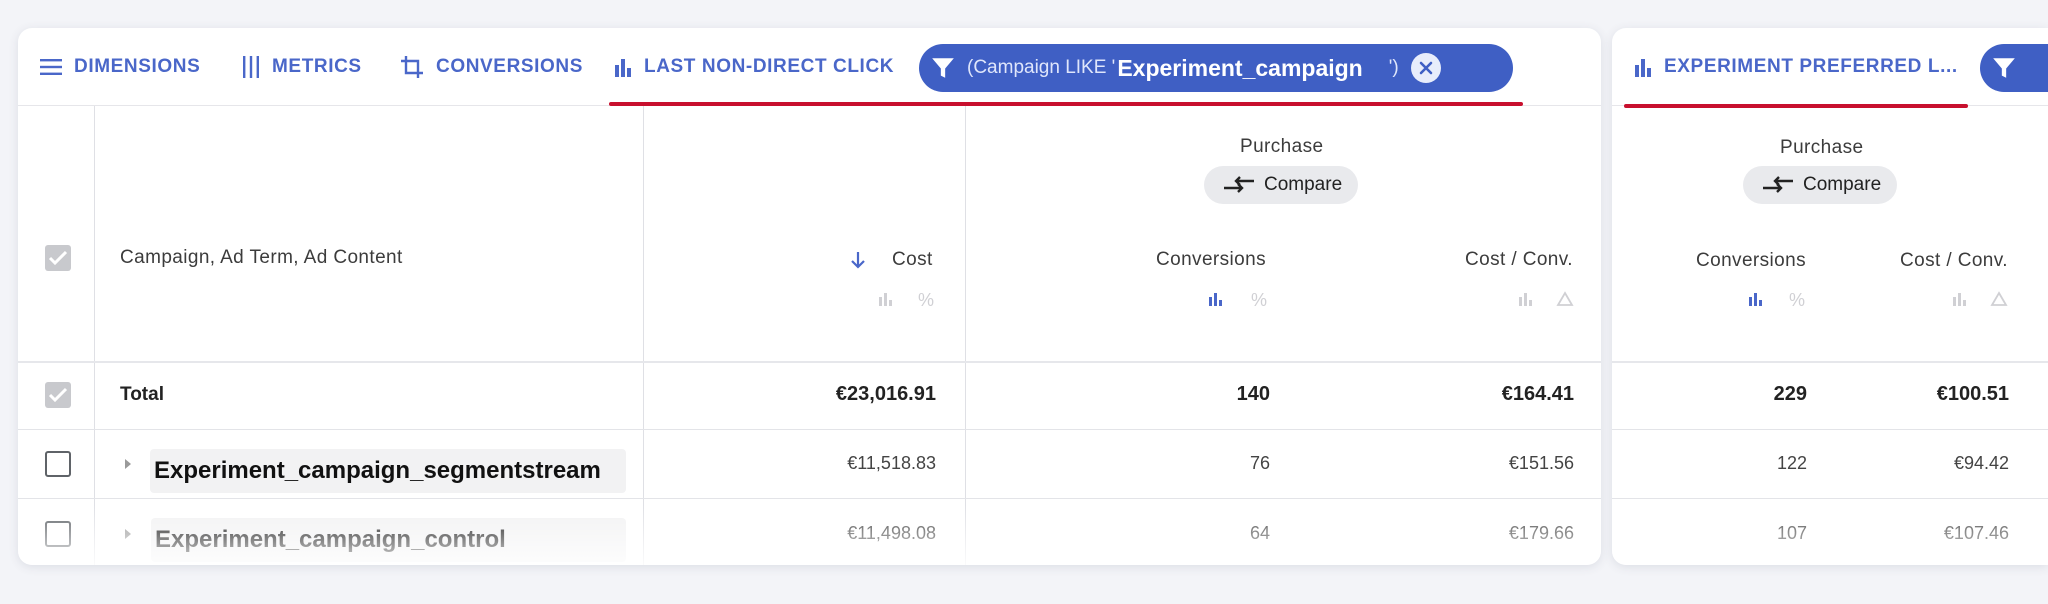 The image size is (2048, 604). What do you see at coordinates (1041, 67) in the screenshot?
I see `filter-prefix: (Campaign LIKE '` at bounding box center [1041, 67].